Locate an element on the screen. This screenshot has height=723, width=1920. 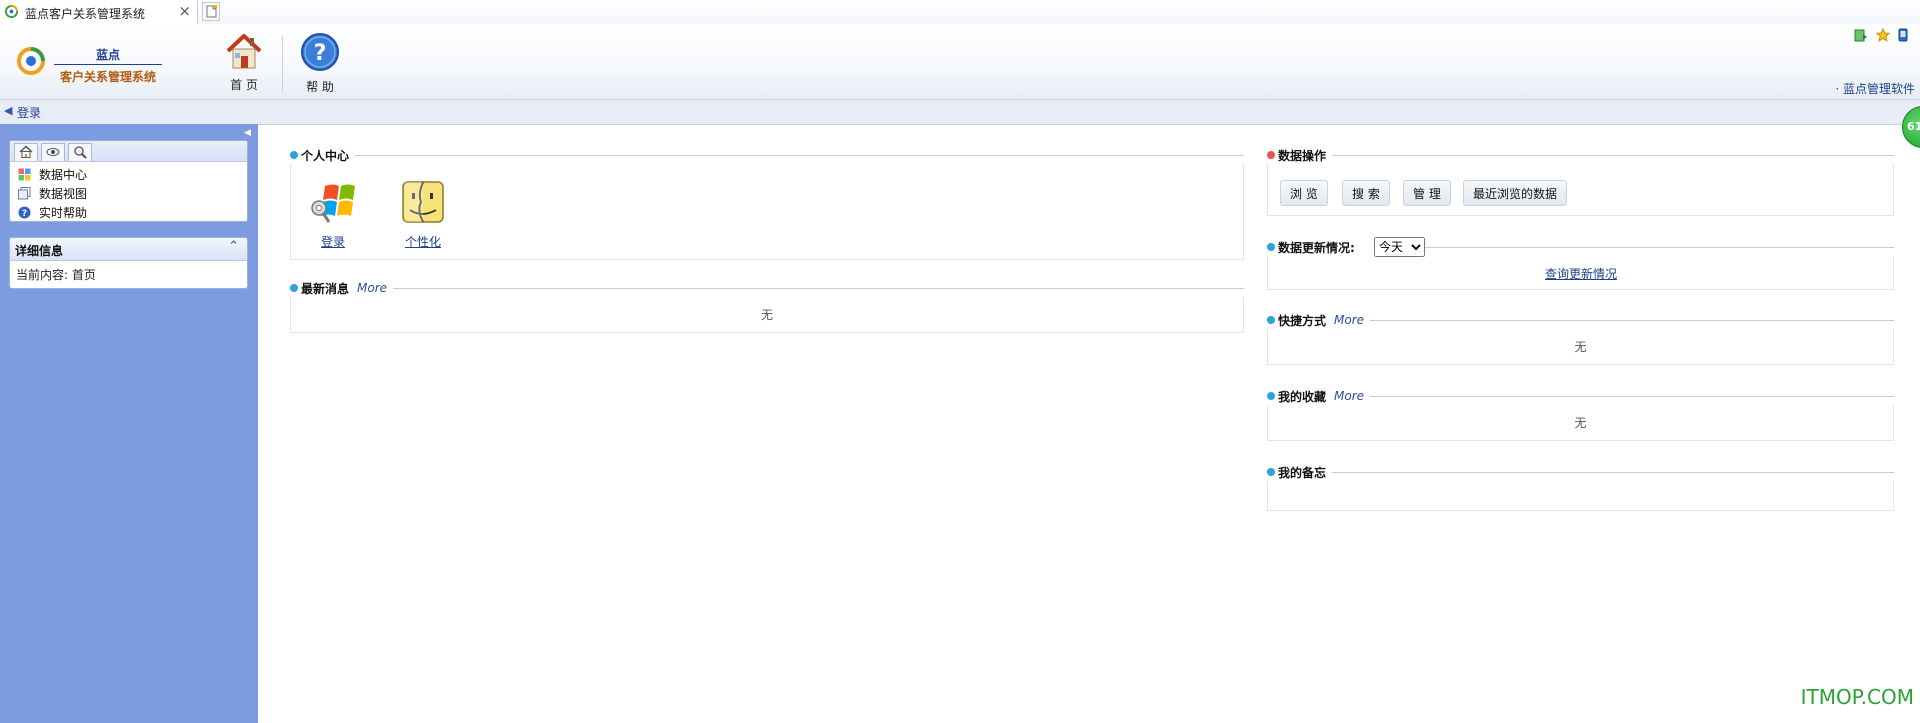
star-icon is located at coordinates (1883, 35).